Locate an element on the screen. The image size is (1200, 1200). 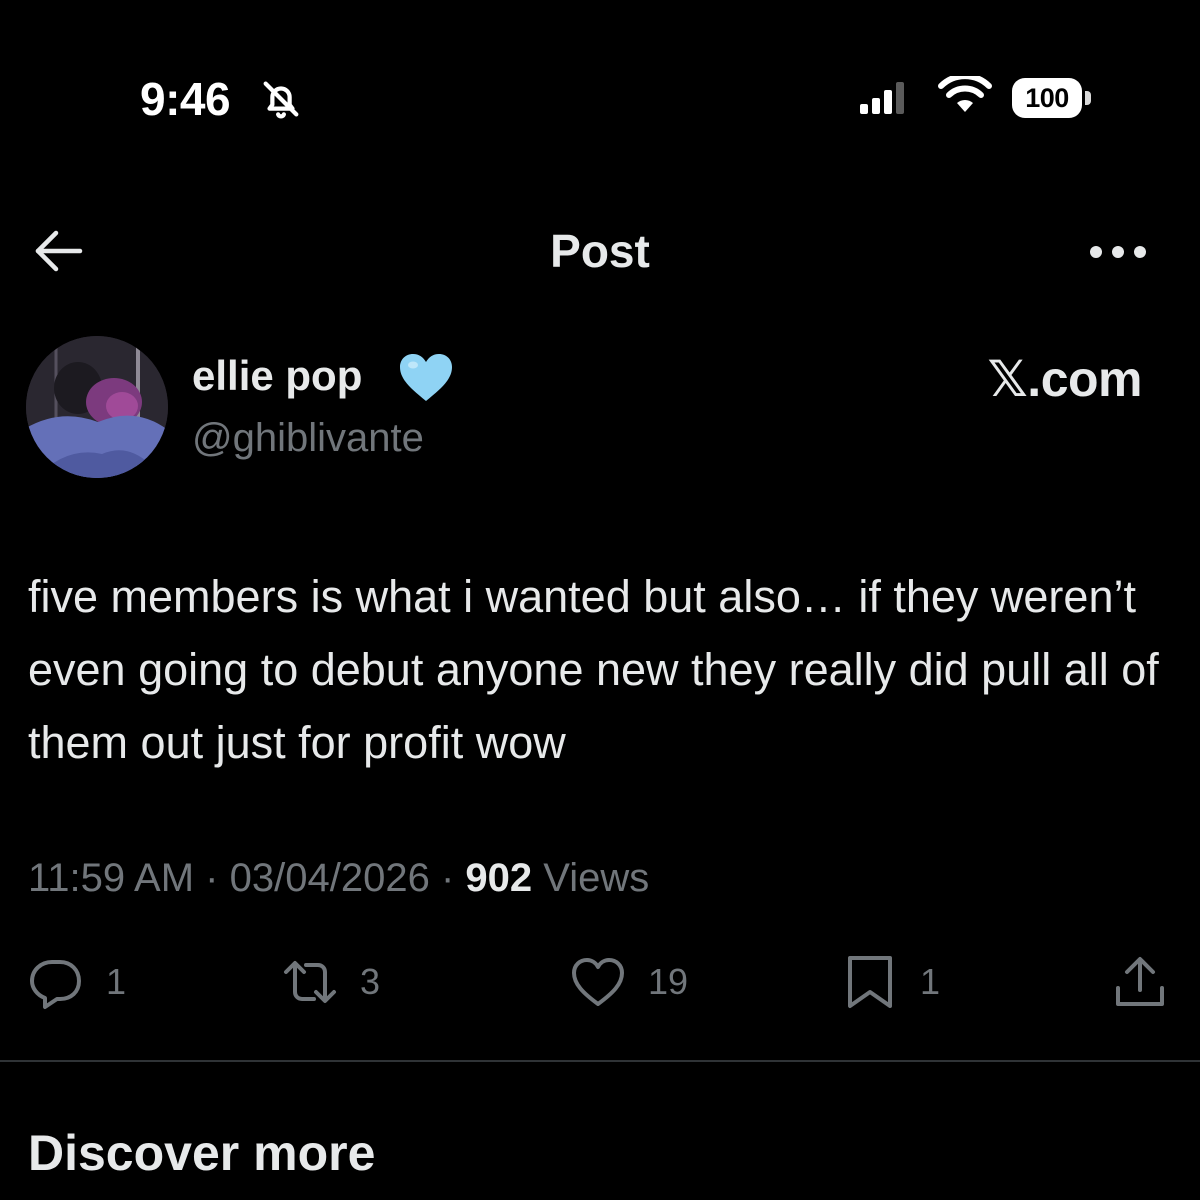
status-time: 9:46 is located at coordinates (185, 99).